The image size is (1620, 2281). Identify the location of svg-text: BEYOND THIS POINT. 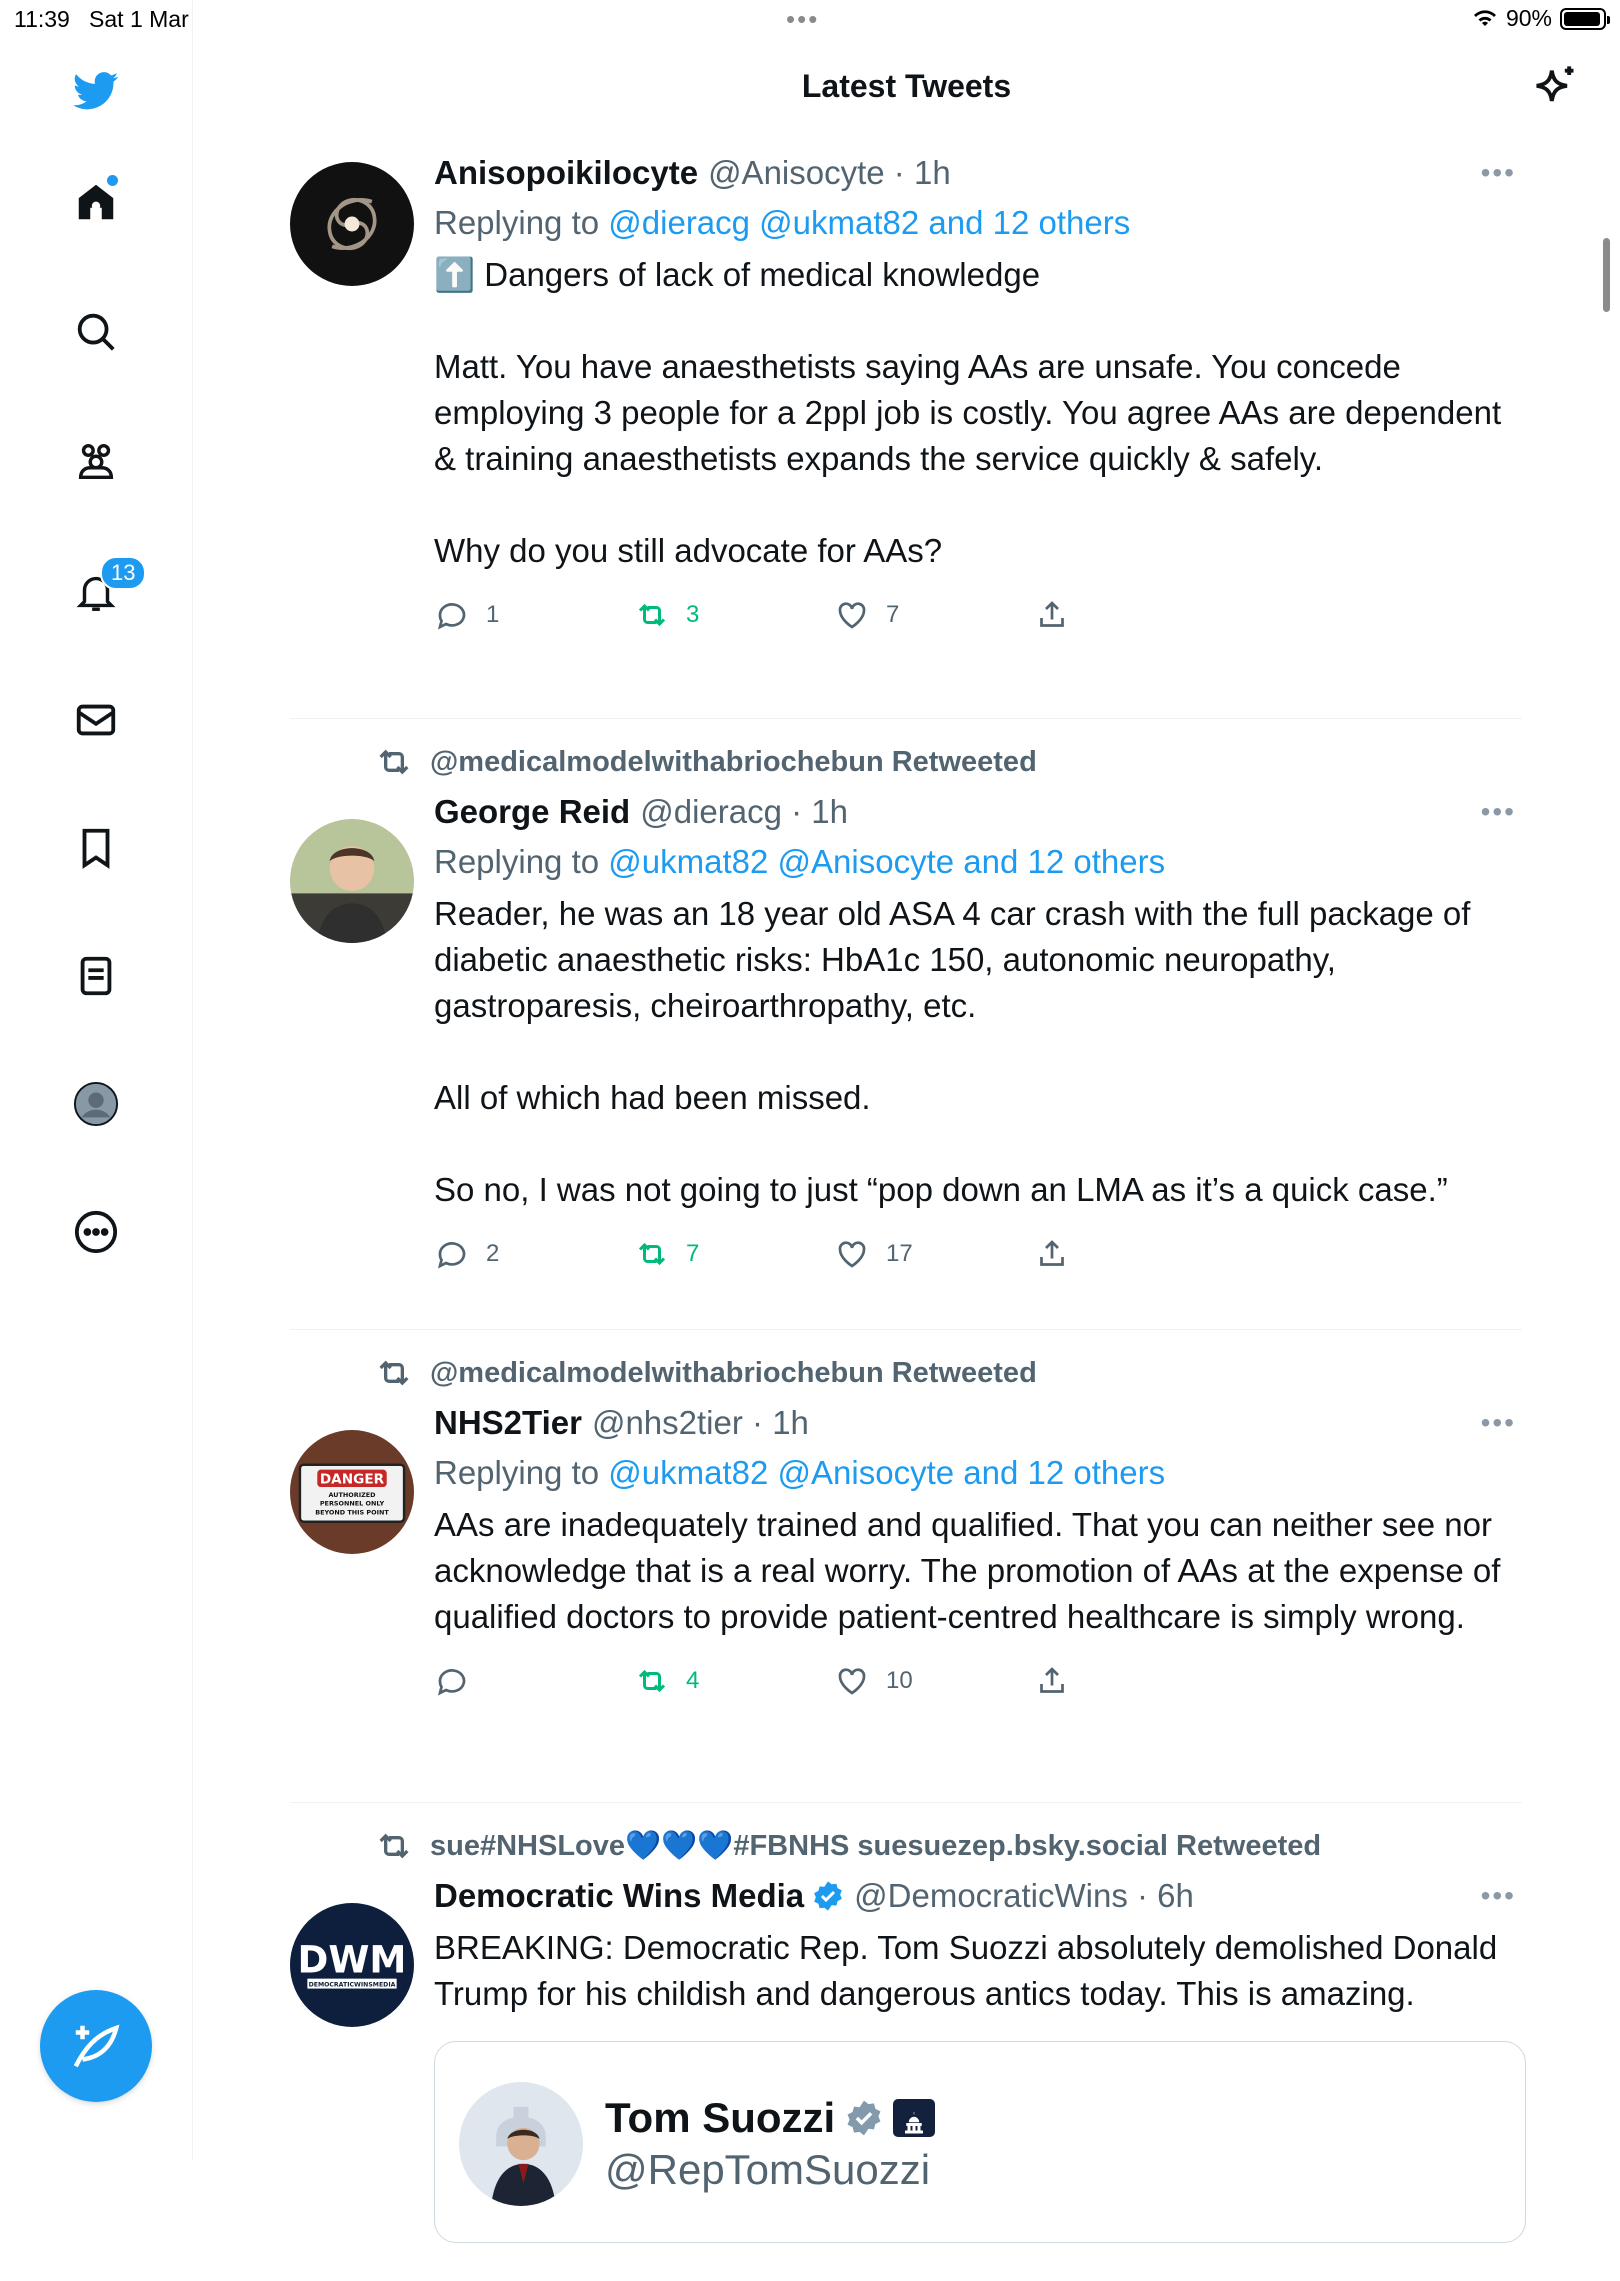
(352, 1512).